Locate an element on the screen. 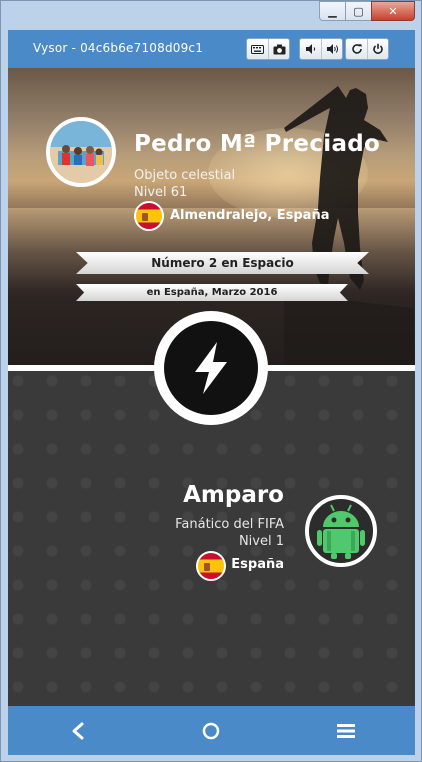 Image resolution: width=422 pixels, height=762 pixels. lightning-icon is located at coordinates (211, 368).